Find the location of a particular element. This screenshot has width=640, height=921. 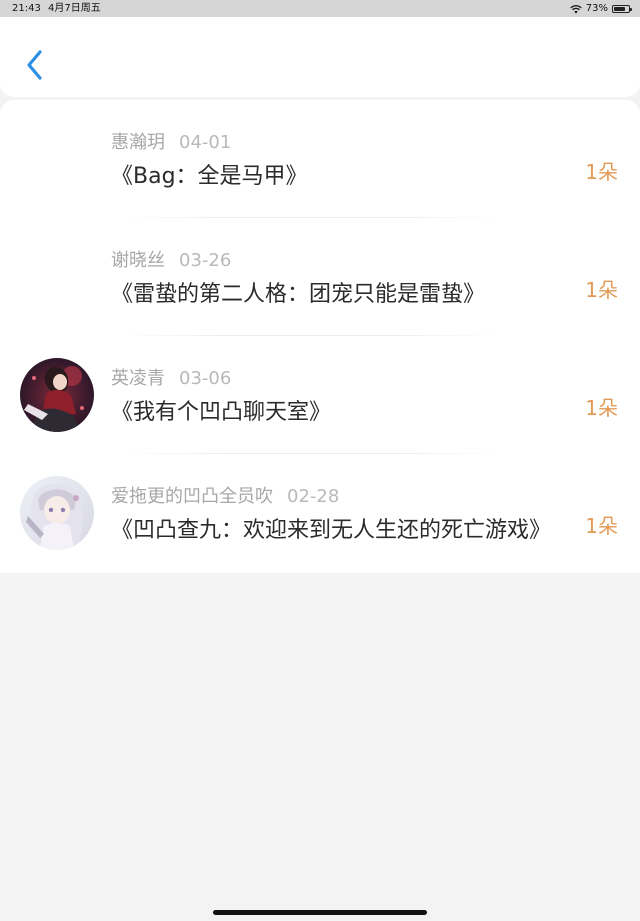

item-meta: 谢晓丝 03-26 is located at coordinates (171, 259).